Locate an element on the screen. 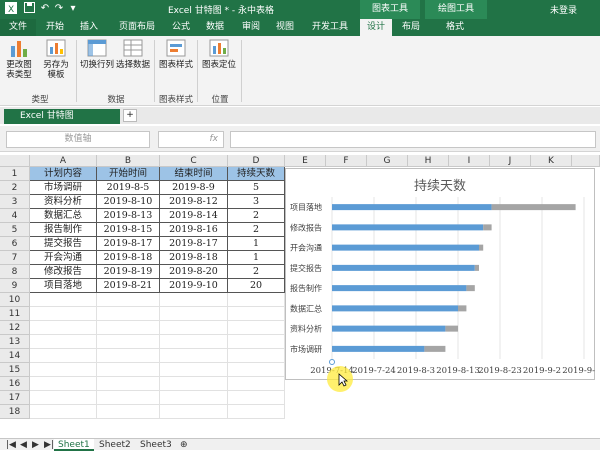 Image resolution: width=600 pixels, height=451 pixels. table-cell: 资料分析 is located at coordinates (63, 202).